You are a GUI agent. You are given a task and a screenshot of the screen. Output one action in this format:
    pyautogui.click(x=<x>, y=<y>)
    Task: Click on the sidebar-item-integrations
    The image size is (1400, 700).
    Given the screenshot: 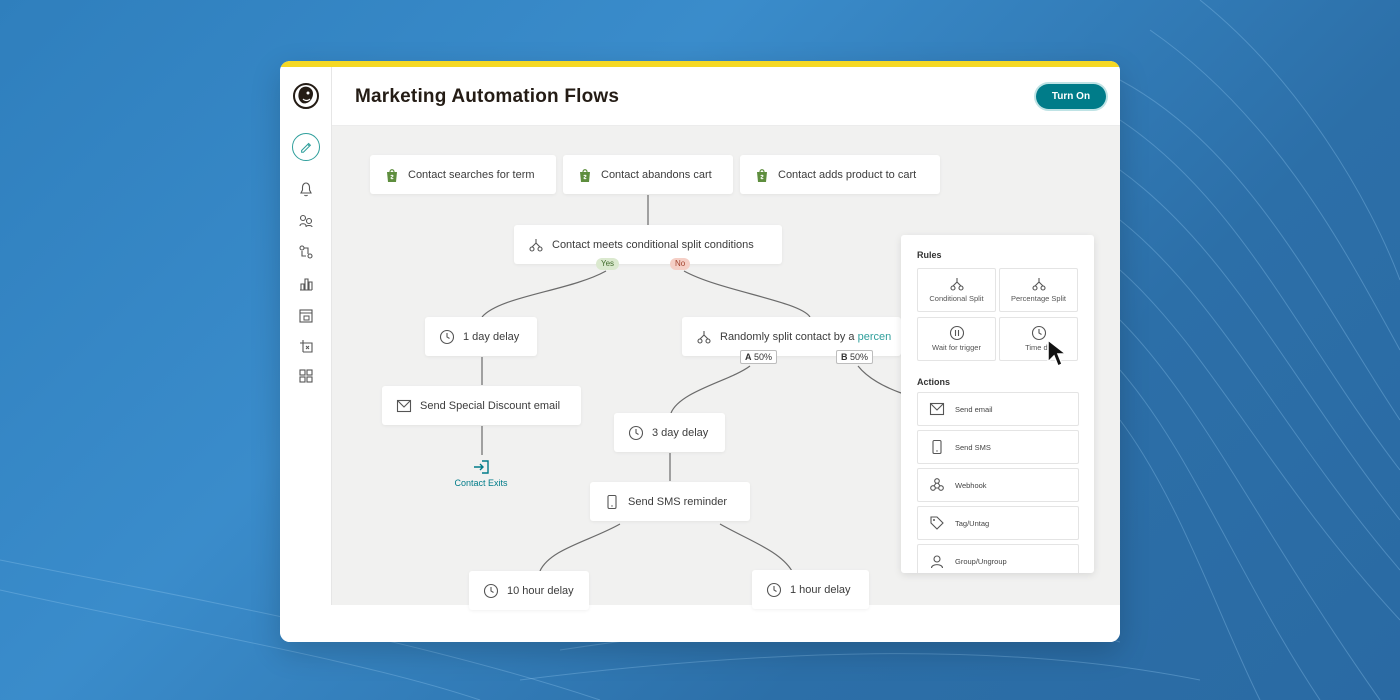 What is the action you would take?
    pyautogui.click(x=306, y=376)
    